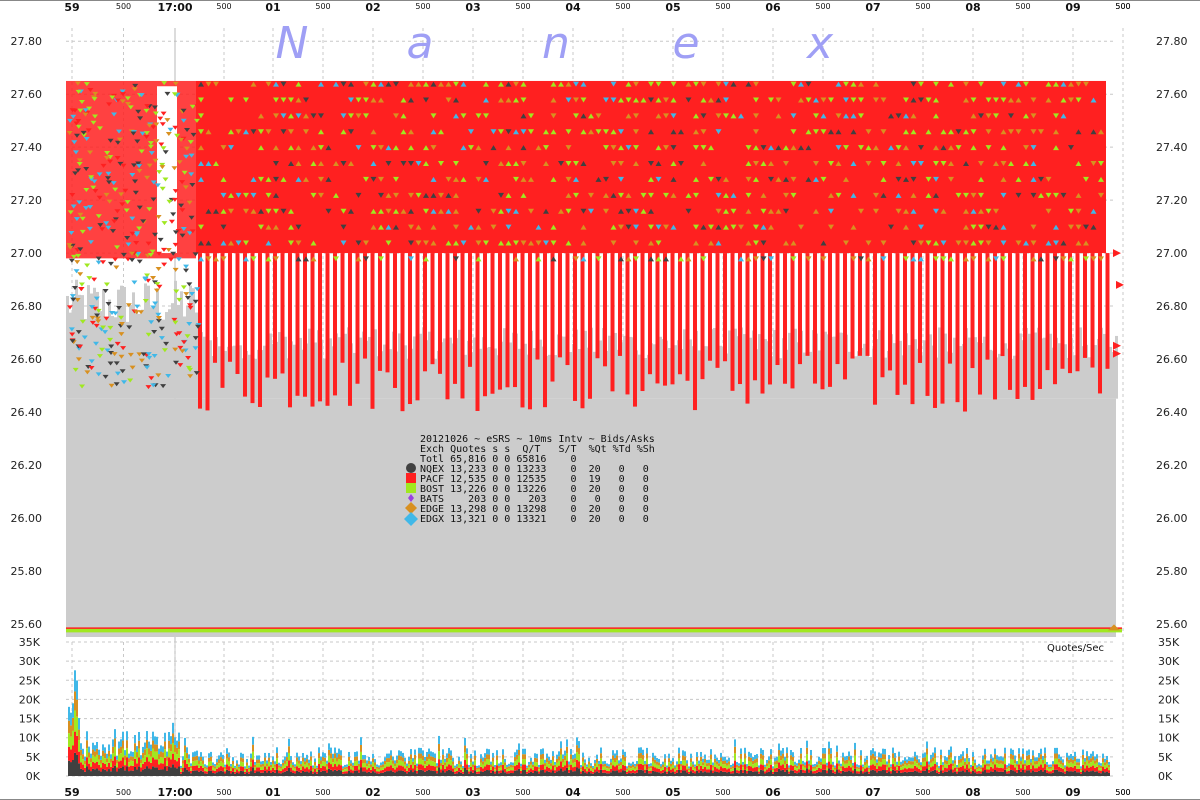 The image size is (1200, 800). What do you see at coordinates (27, 624) in the screenshot?
I see `price-y-tick-left: 25.60` at bounding box center [27, 624].